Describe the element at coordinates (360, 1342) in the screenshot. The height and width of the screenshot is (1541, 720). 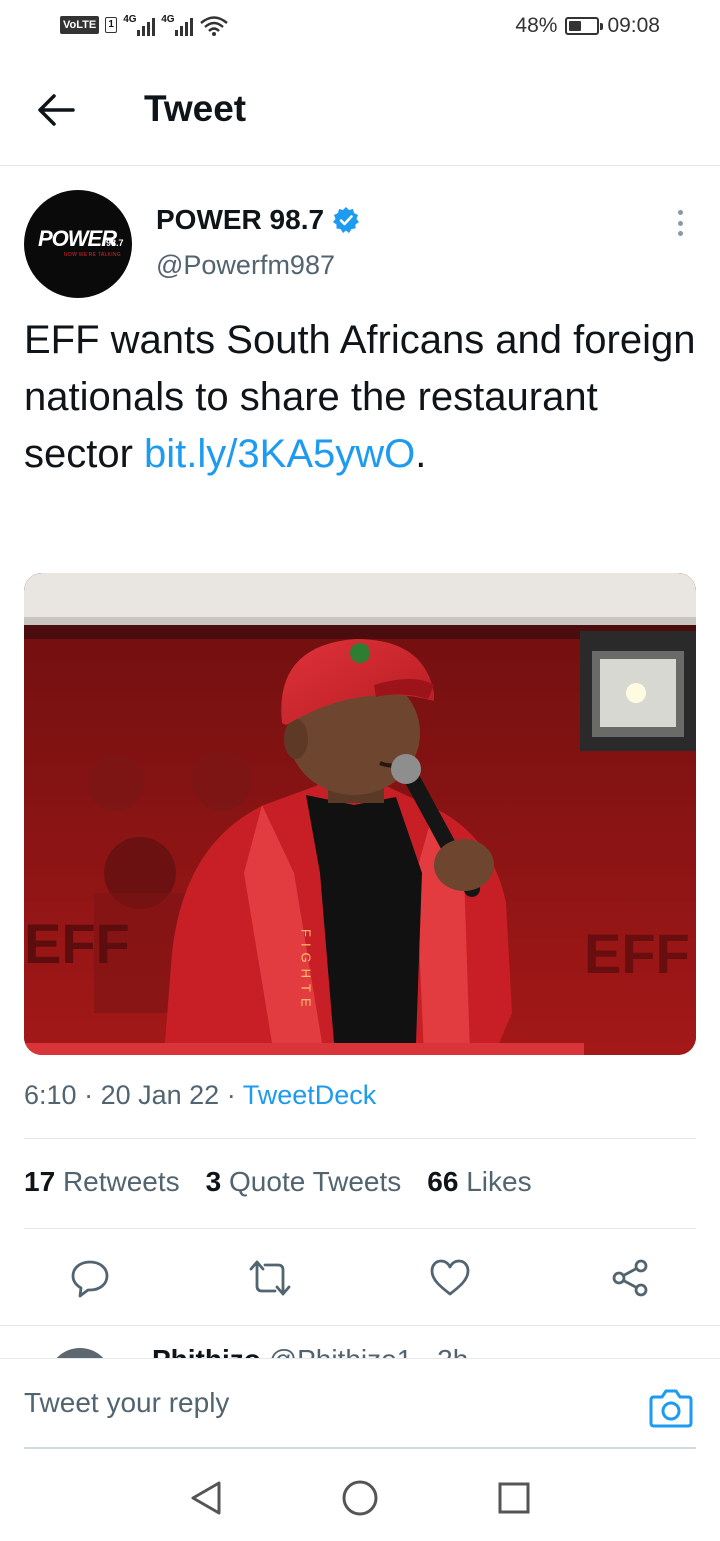
I see `reply-preview: Phithizo @Phithizo1 · 2h` at that location.